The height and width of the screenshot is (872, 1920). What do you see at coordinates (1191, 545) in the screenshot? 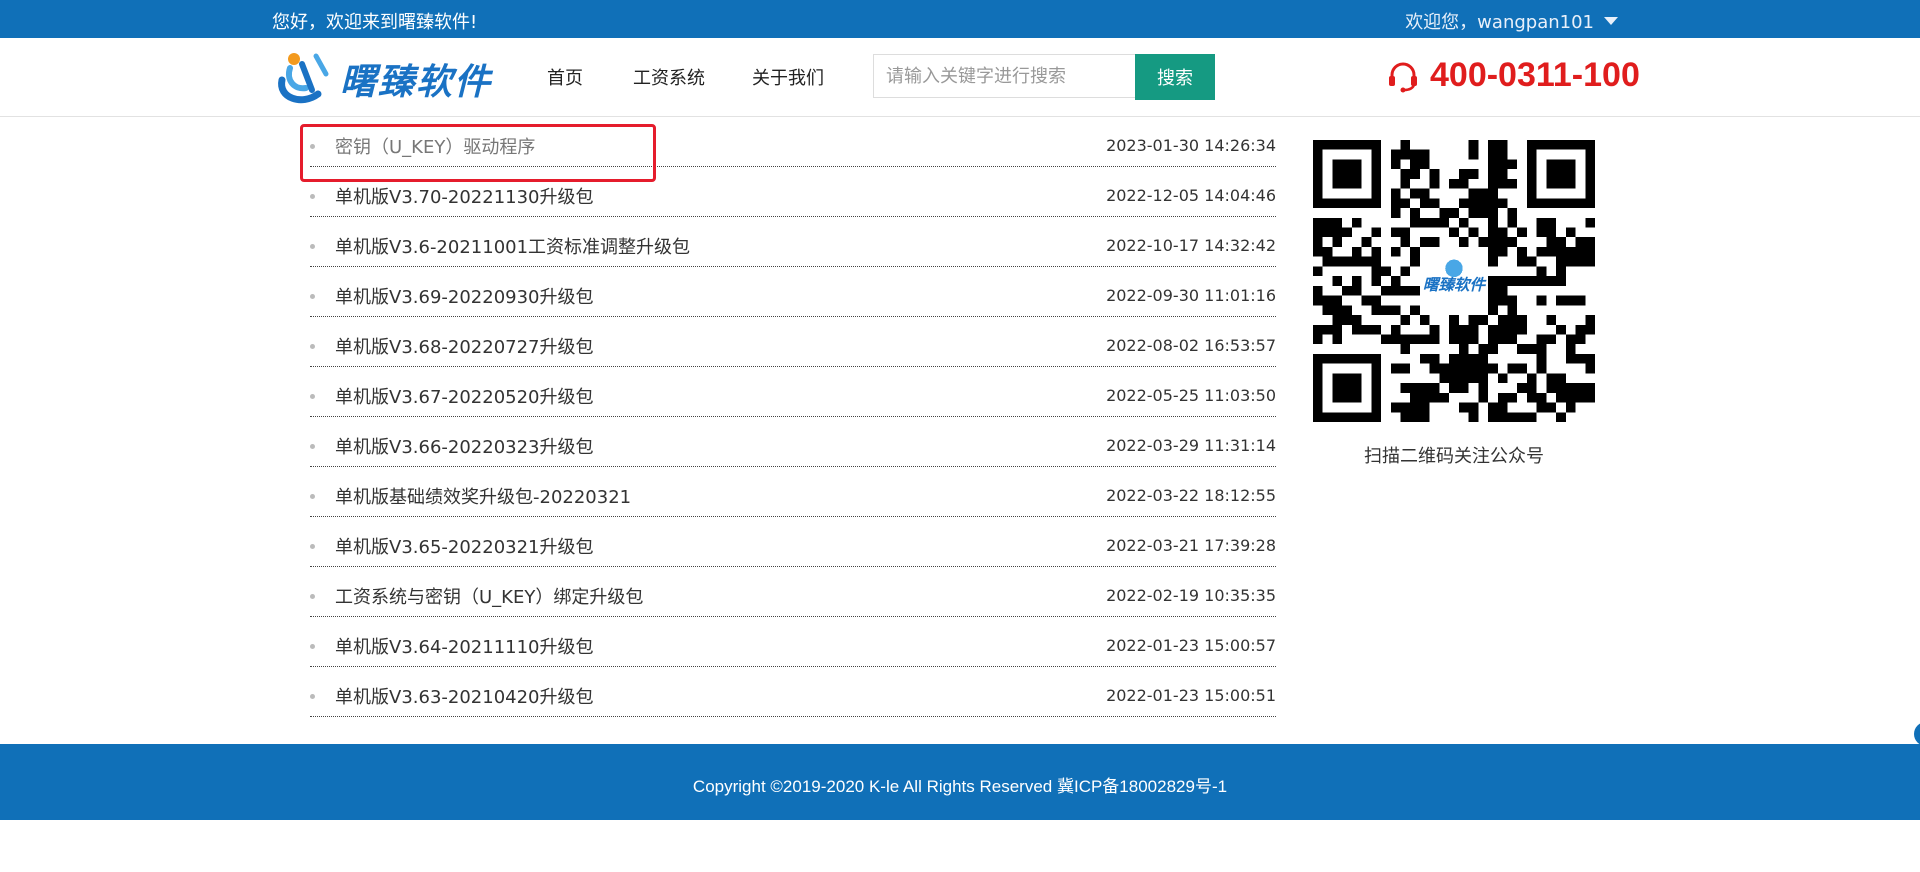
I see `publish-date: 2022-03-21 17:39:28` at bounding box center [1191, 545].